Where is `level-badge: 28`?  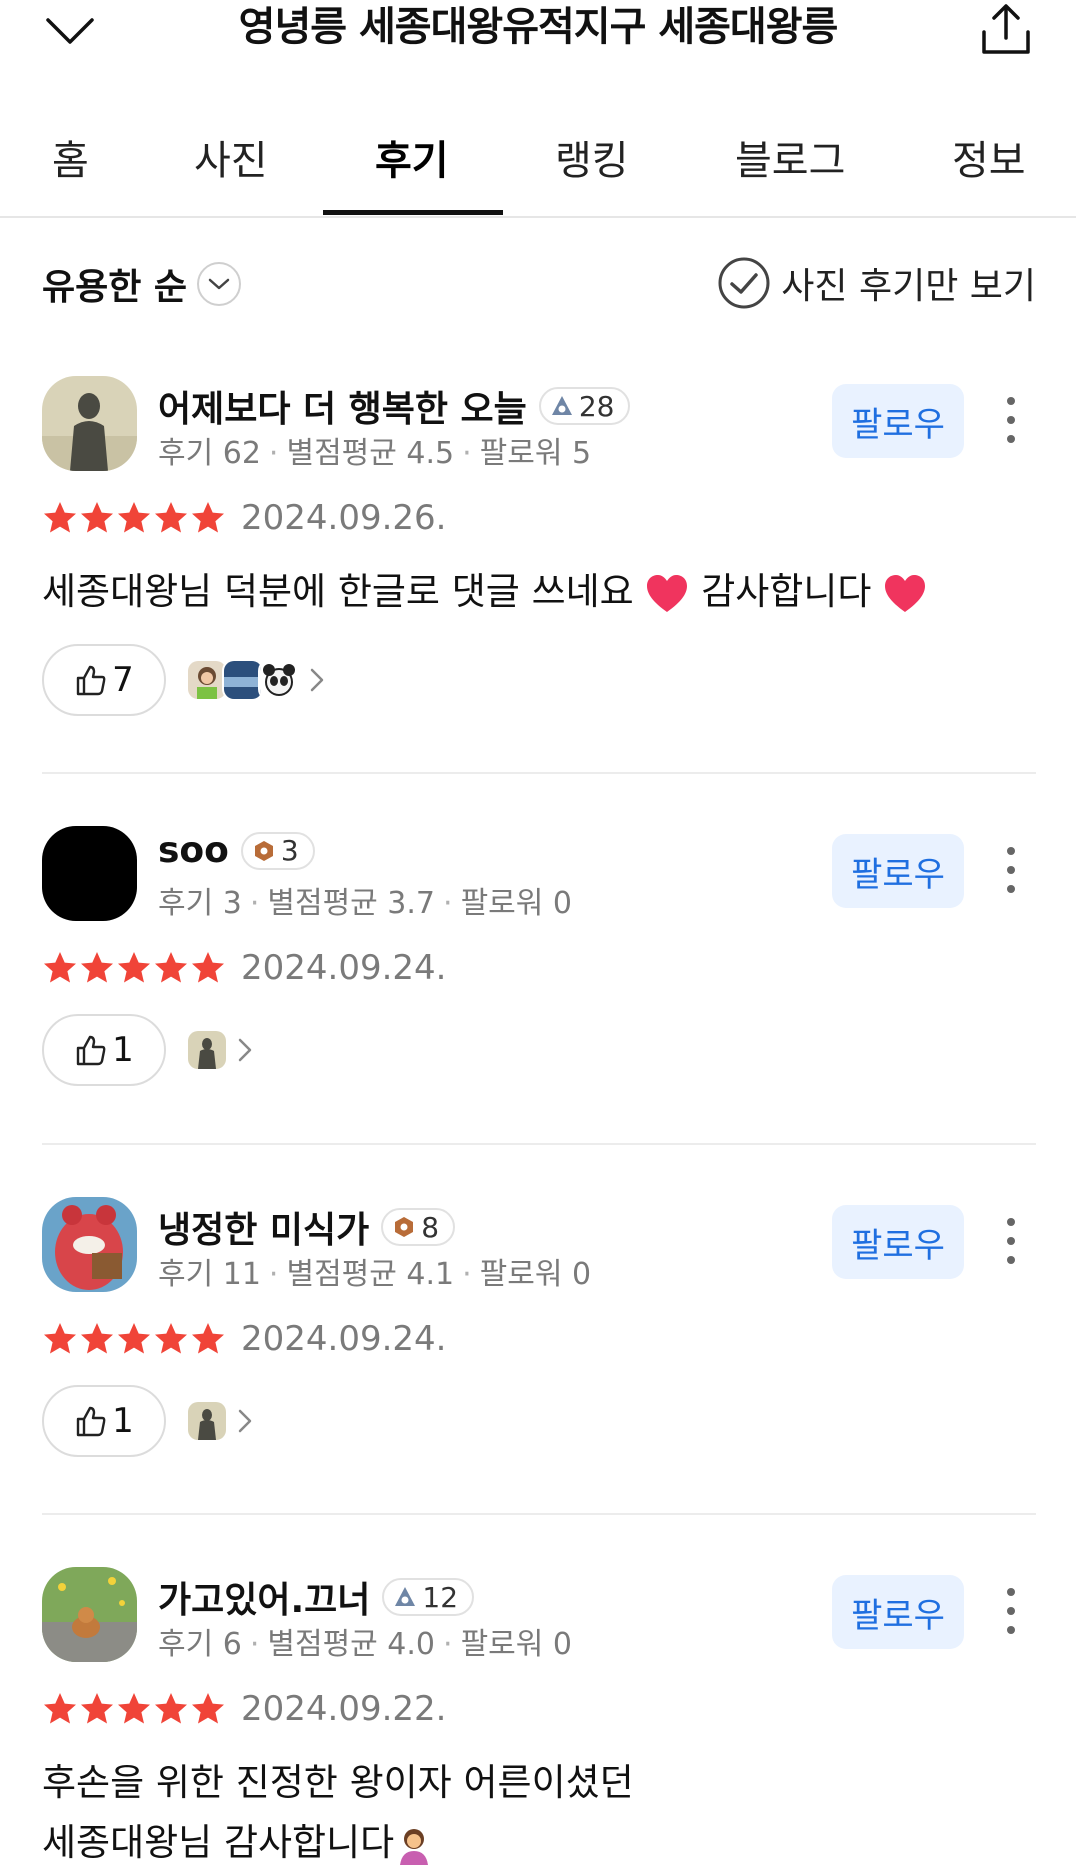 level-badge: 28 is located at coordinates (584, 406).